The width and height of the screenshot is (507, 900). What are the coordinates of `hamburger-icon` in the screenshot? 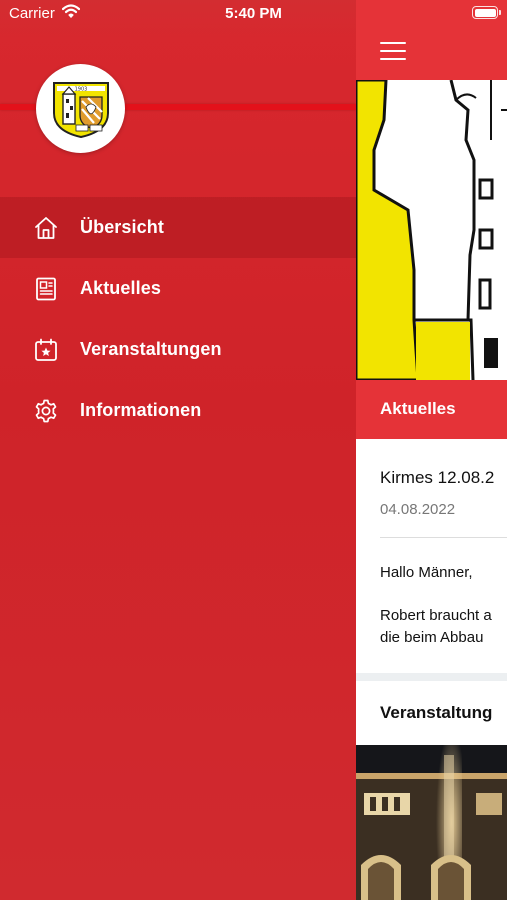 It's located at (393, 51).